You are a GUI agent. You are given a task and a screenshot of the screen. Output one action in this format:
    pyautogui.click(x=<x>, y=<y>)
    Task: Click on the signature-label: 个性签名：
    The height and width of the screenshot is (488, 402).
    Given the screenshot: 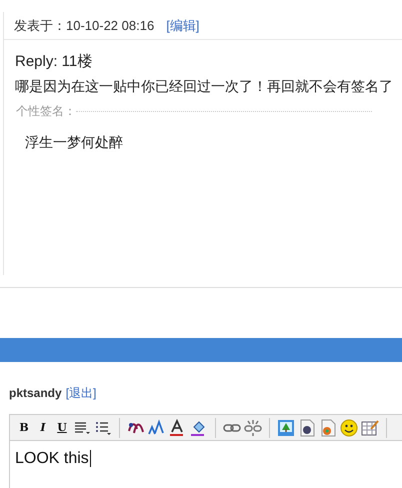 What is the action you would take?
    pyautogui.click(x=46, y=111)
    